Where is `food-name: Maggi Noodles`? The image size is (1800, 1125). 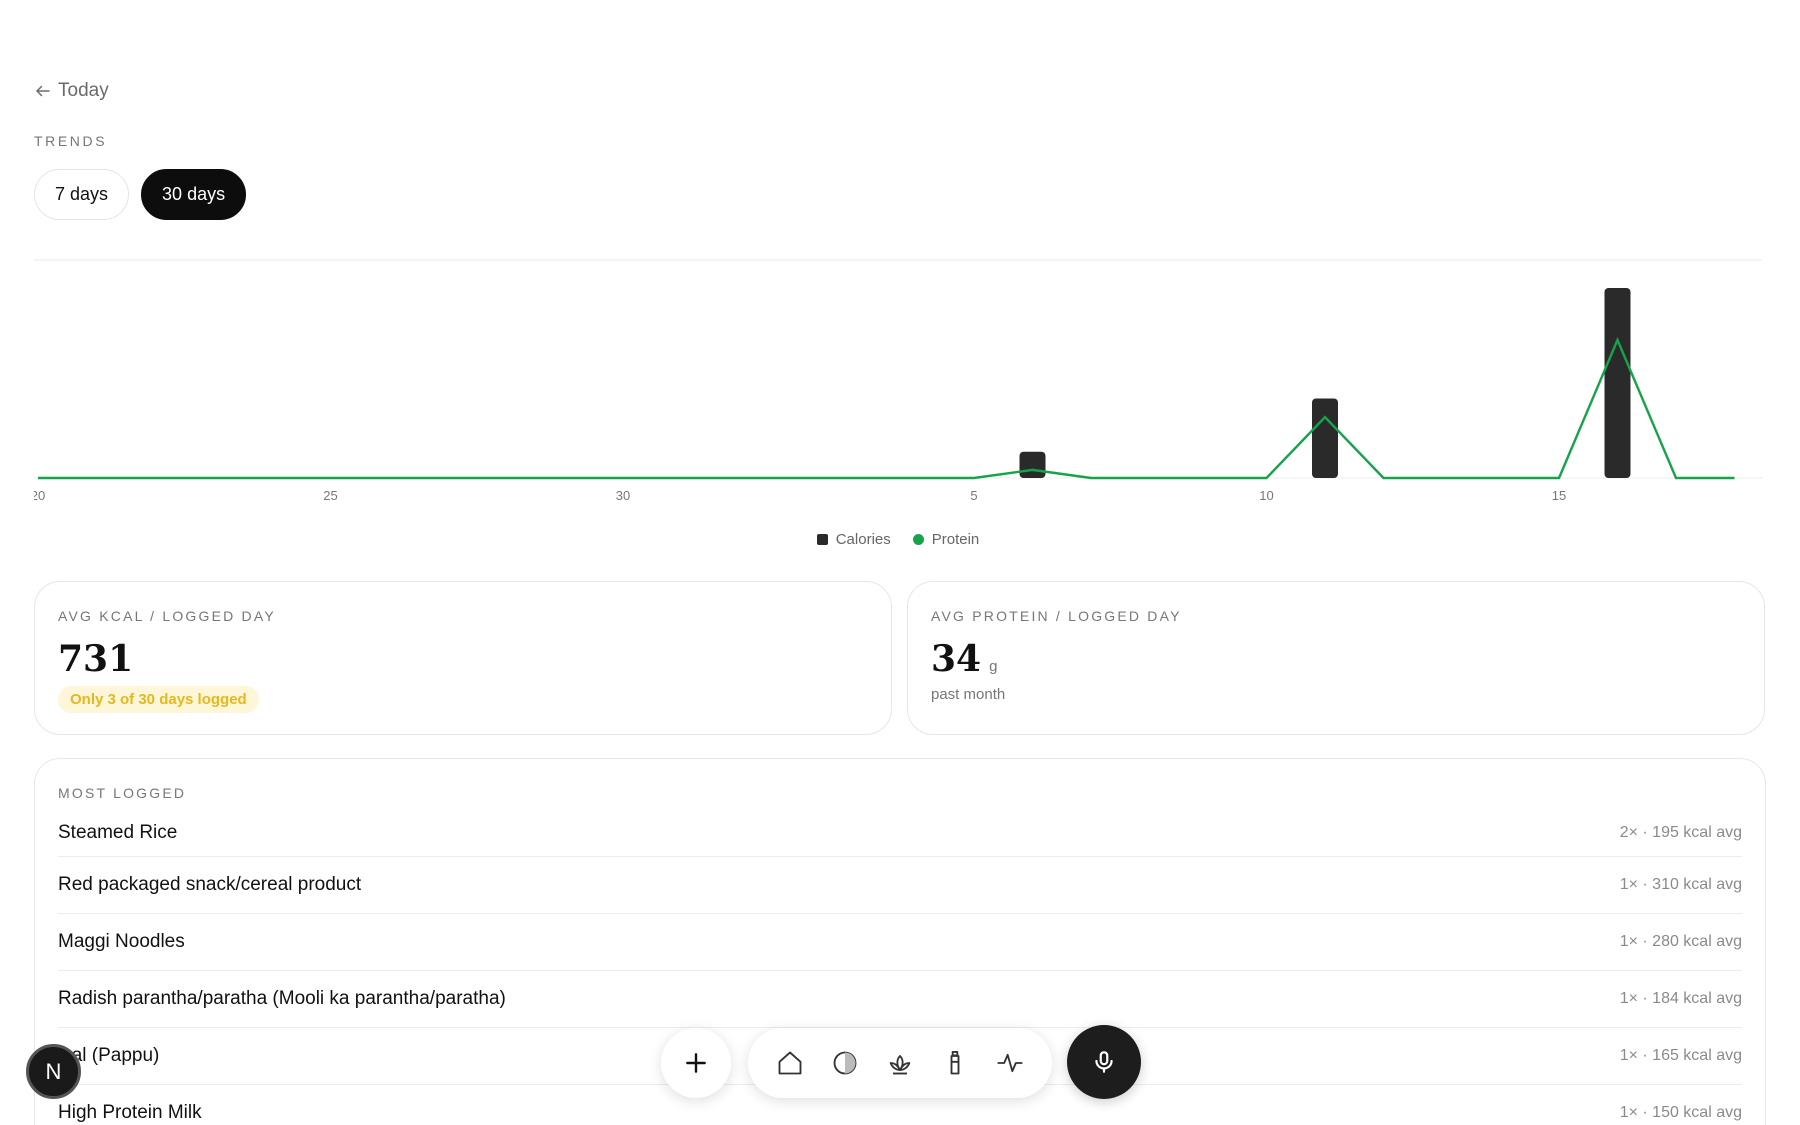 food-name: Maggi Noodles is located at coordinates (121, 941).